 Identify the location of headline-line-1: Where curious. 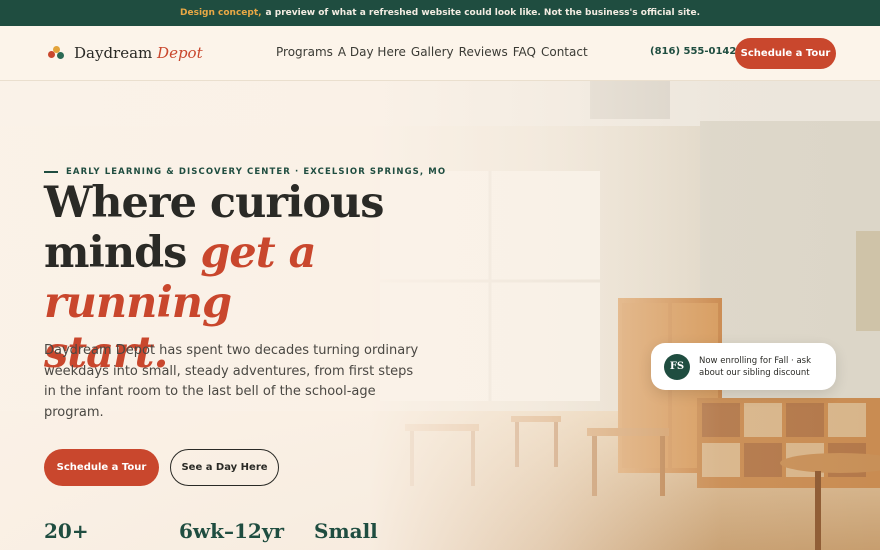
(214, 203).